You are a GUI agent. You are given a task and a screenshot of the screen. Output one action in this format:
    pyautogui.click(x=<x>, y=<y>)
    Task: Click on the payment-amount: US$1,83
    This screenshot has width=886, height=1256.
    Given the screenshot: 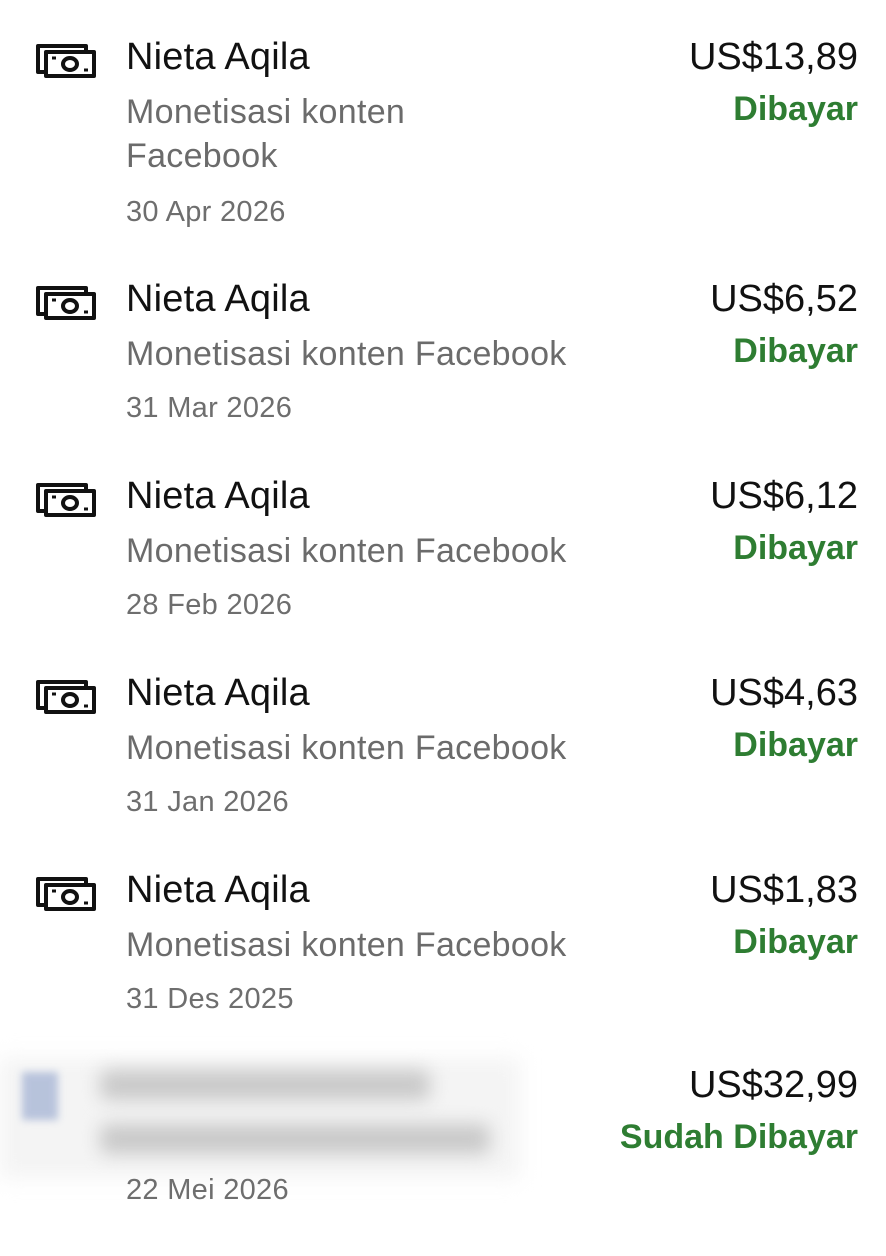 What is the action you would take?
    pyautogui.click(x=784, y=890)
    